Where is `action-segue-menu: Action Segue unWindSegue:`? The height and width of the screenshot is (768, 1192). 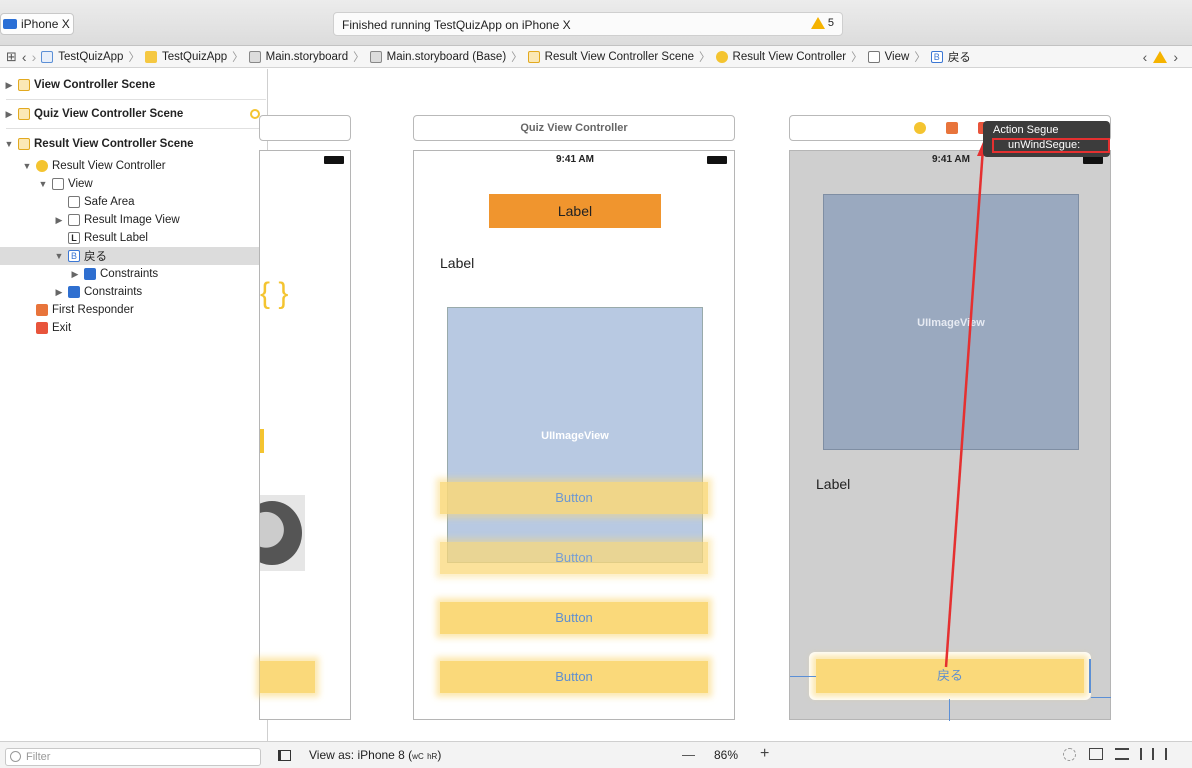 action-segue-menu: Action Segue unWindSegue: is located at coordinates (1046, 139).